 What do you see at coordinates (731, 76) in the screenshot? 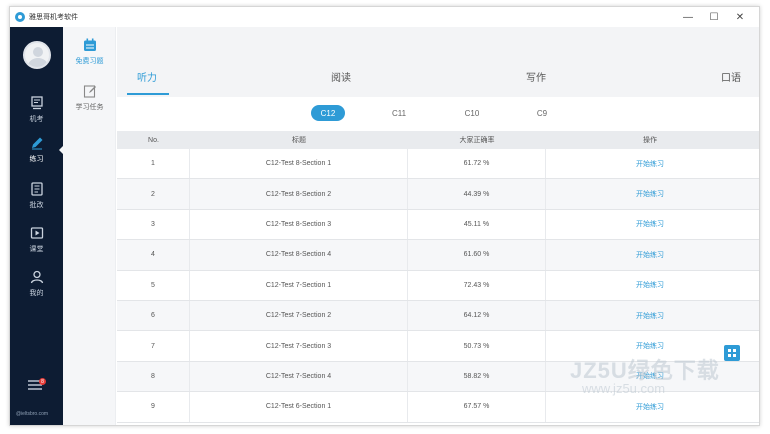
I see `tab-speaking: 口语` at bounding box center [731, 76].